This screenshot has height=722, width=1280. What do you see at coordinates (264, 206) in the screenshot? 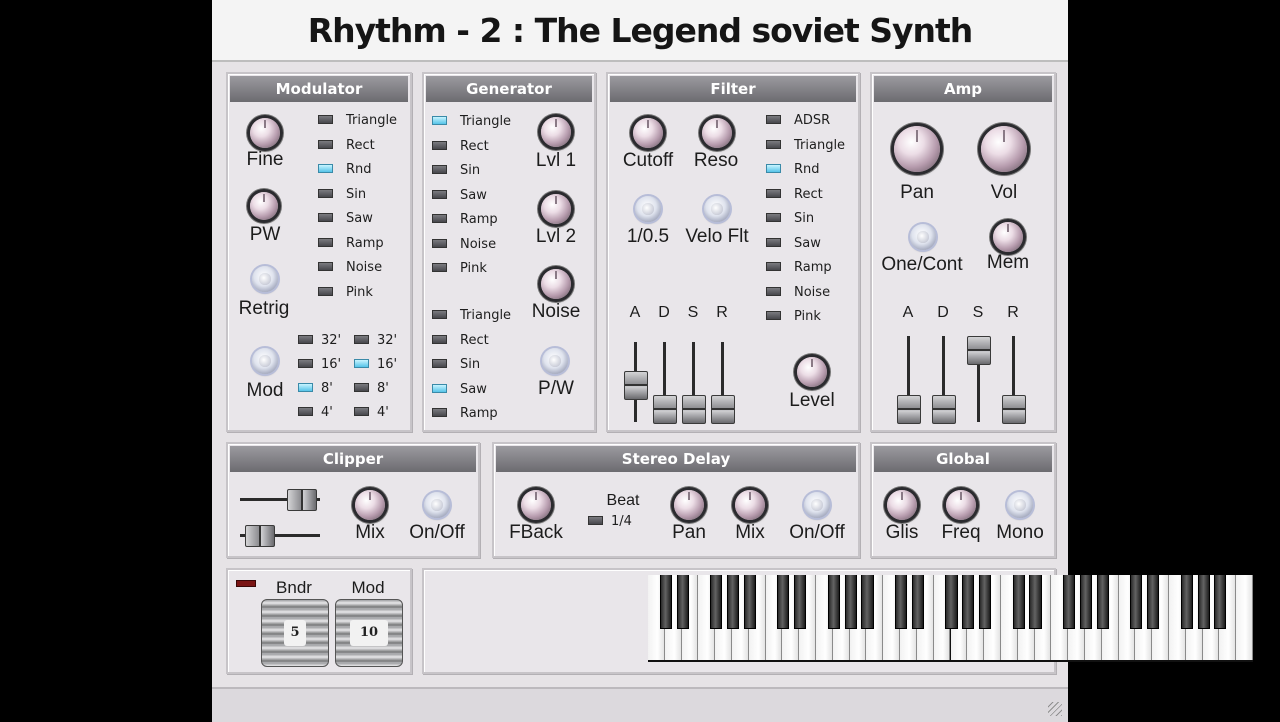
I see `pw-knob` at bounding box center [264, 206].